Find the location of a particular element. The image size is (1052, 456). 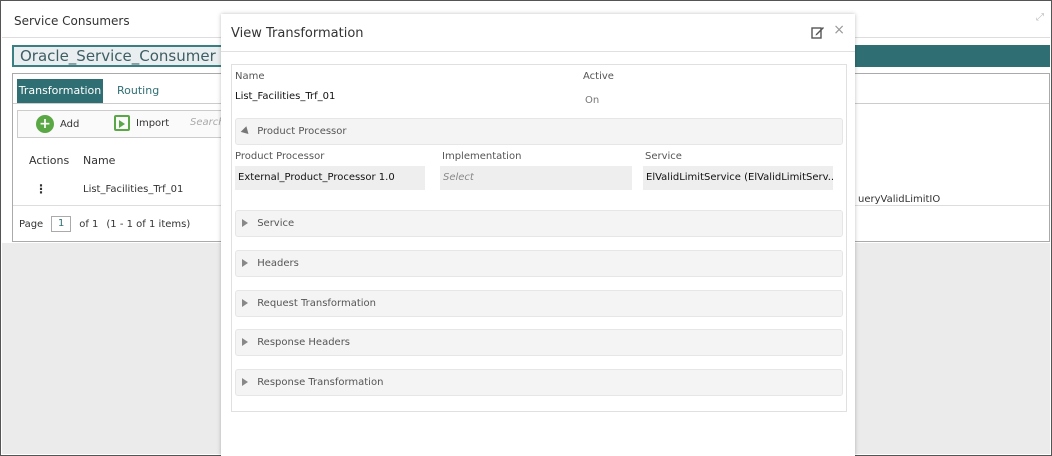

search-input: Search is located at coordinates (207, 122).